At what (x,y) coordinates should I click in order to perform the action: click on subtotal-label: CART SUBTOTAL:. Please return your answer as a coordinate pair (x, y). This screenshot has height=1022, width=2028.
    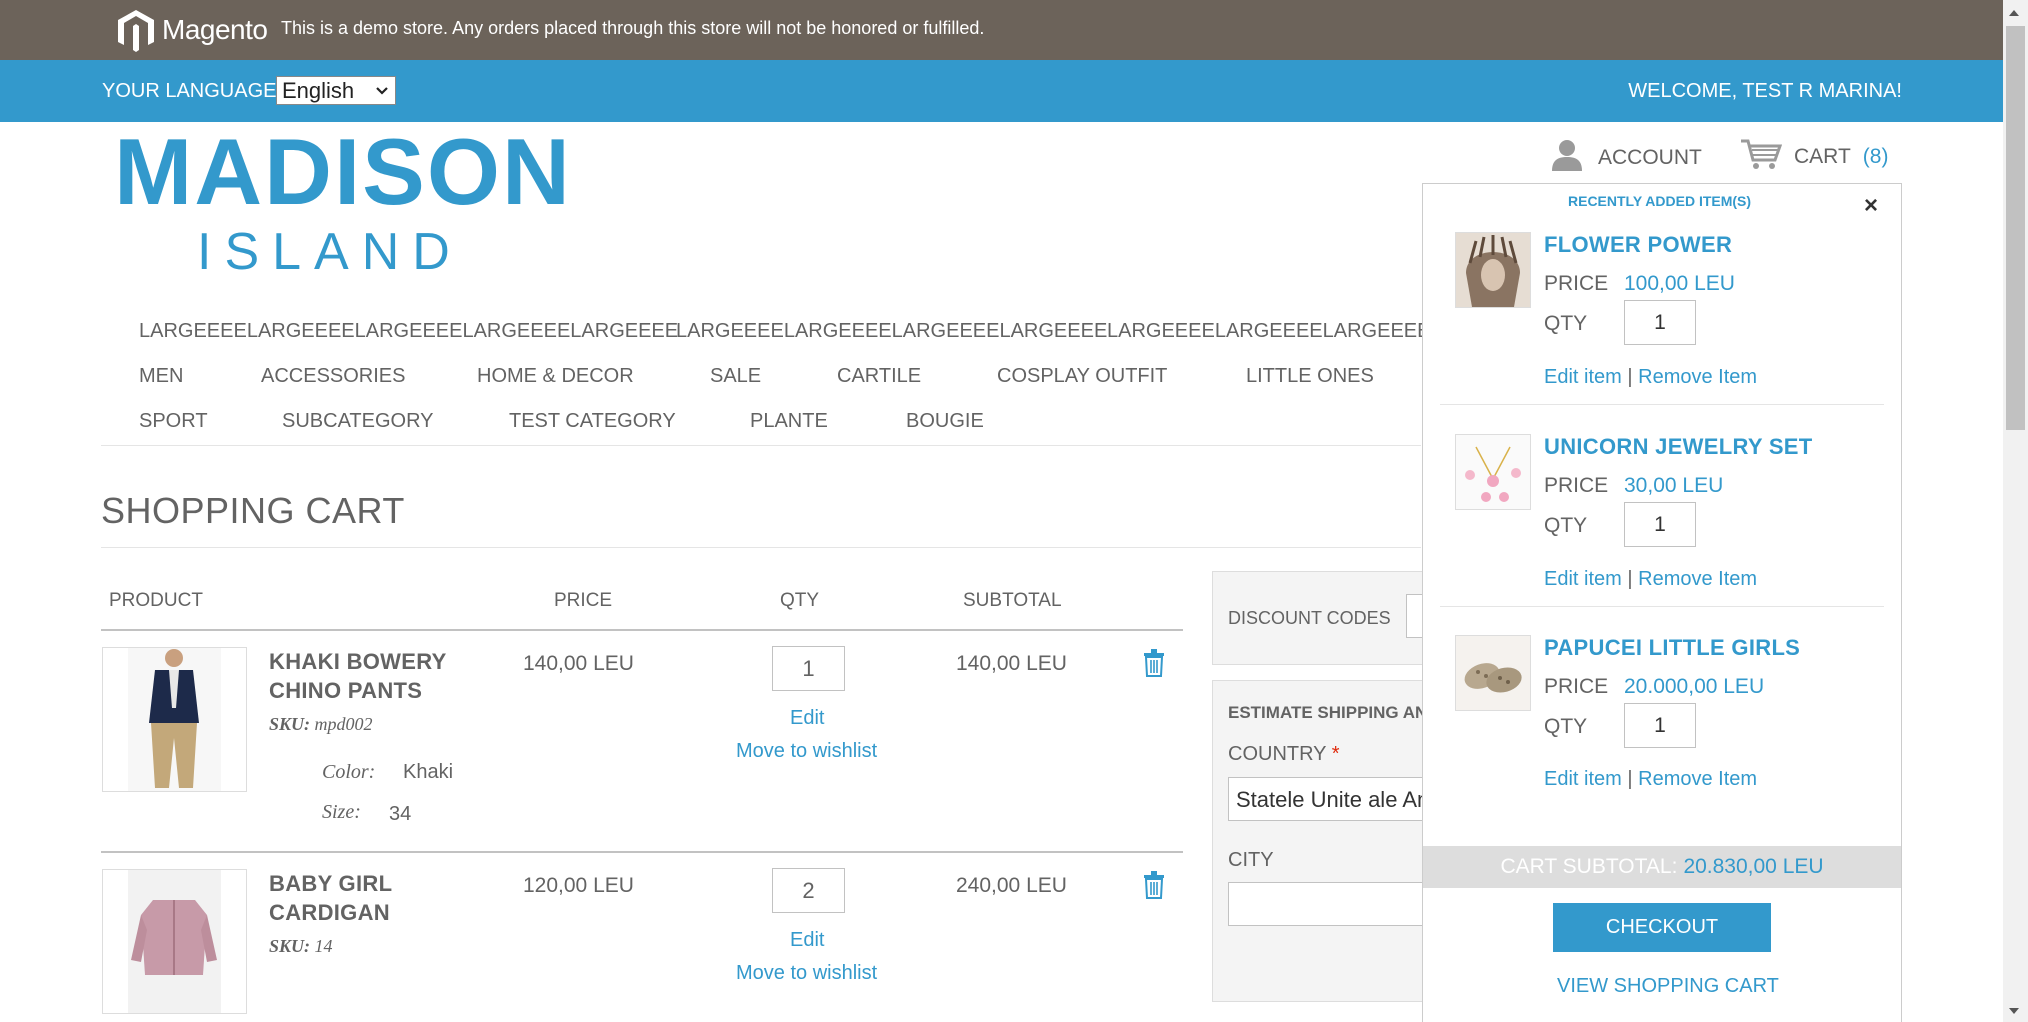
    Looking at the image, I should click on (1589, 866).